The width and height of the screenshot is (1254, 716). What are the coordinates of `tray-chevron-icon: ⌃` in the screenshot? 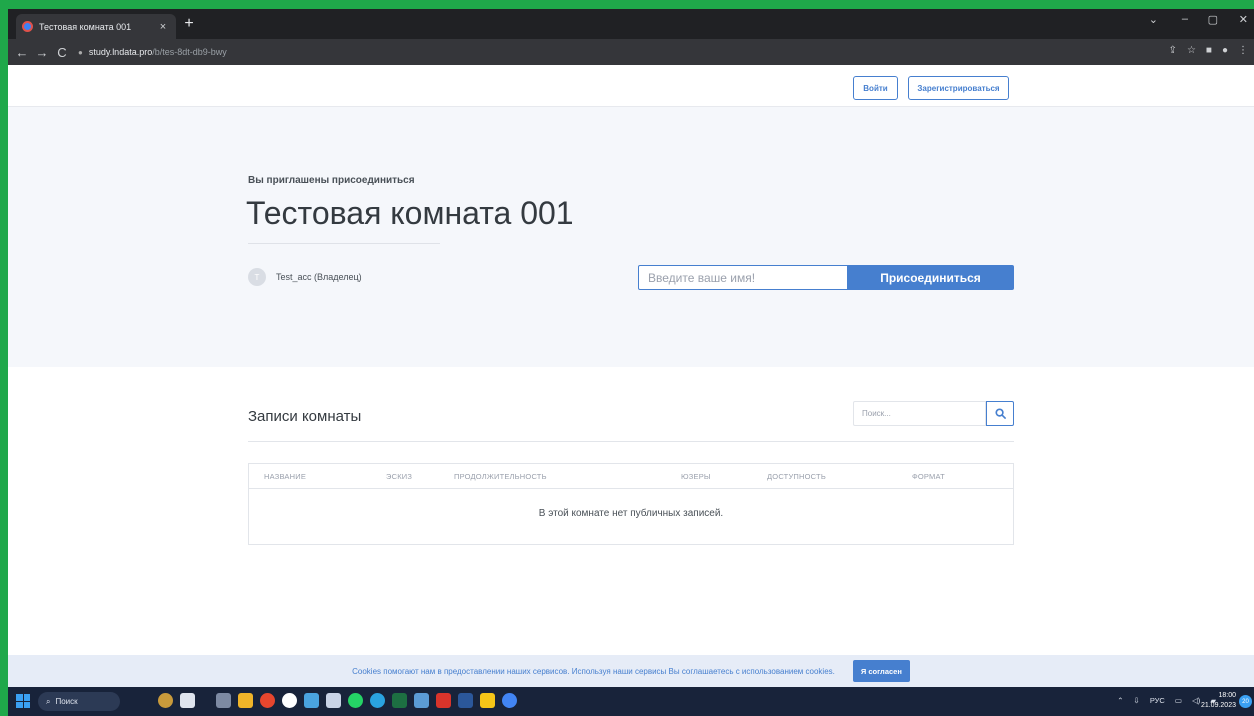 It's located at (1120, 700).